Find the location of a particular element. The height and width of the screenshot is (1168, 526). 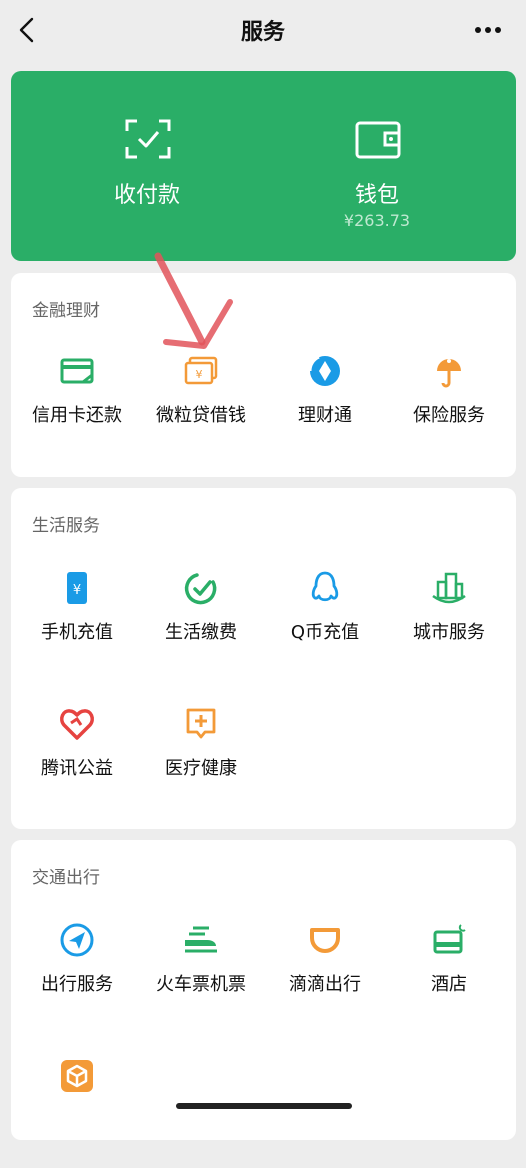

service-phone-topup: ¥ 手机充值 is located at coordinates (77, 625).